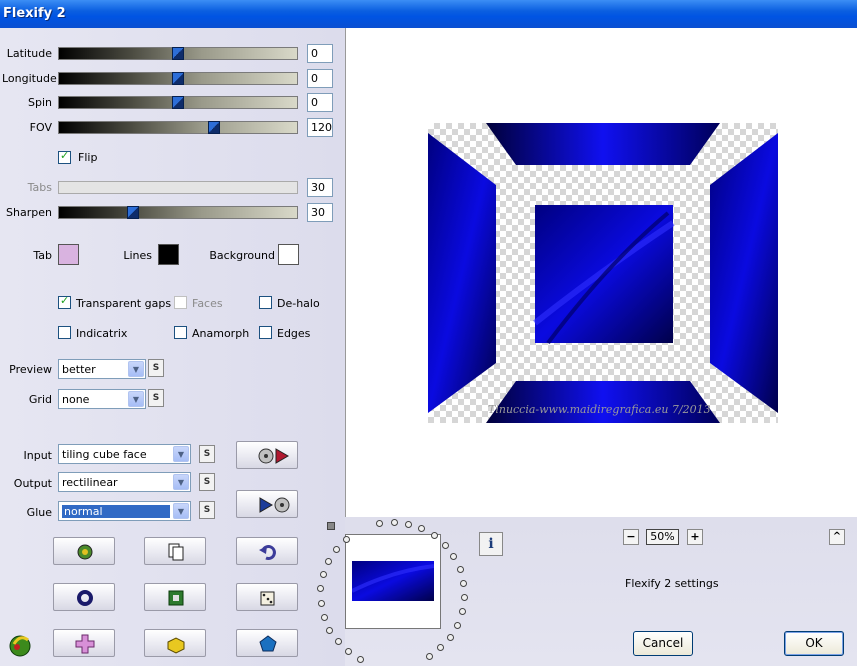 Image resolution: width=857 pixels, height=666 pixels. What do you see at coordinates (102, 369) in the screenshot?
I see `preview-quality-select: better ▼` at bounding box center [102, 369].